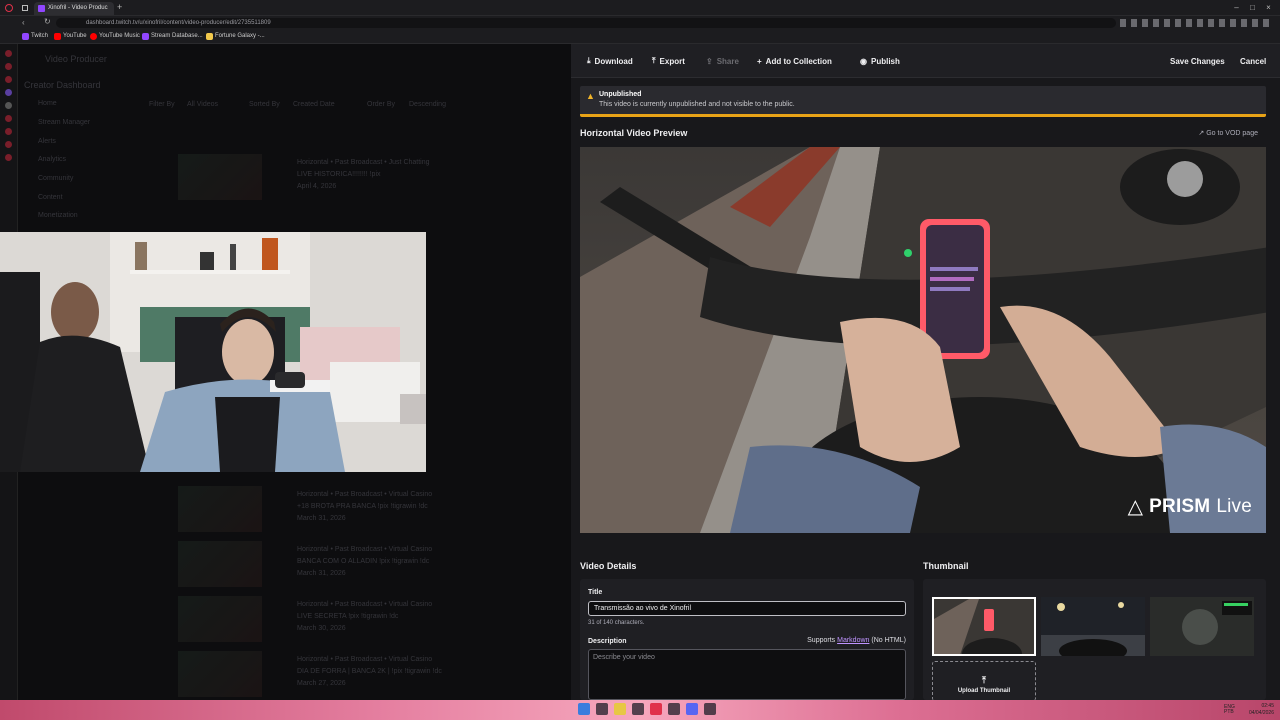  Describe the element at coordinates (946, 566) in the screenshot. I see `thumbnail-heading: Thumbnail` at that location.